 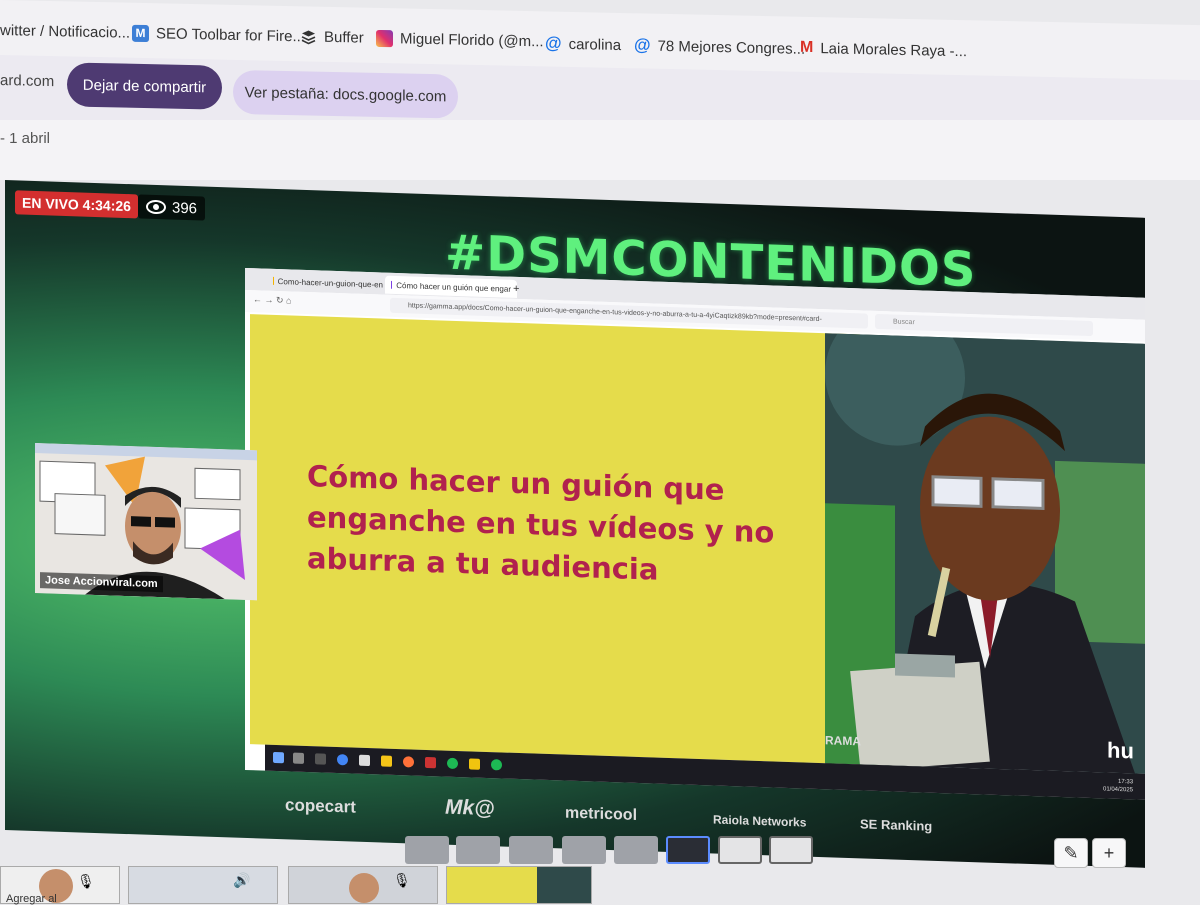 I want to click on speaker-volume-icon: 🔊, so click(x=242, y=880).